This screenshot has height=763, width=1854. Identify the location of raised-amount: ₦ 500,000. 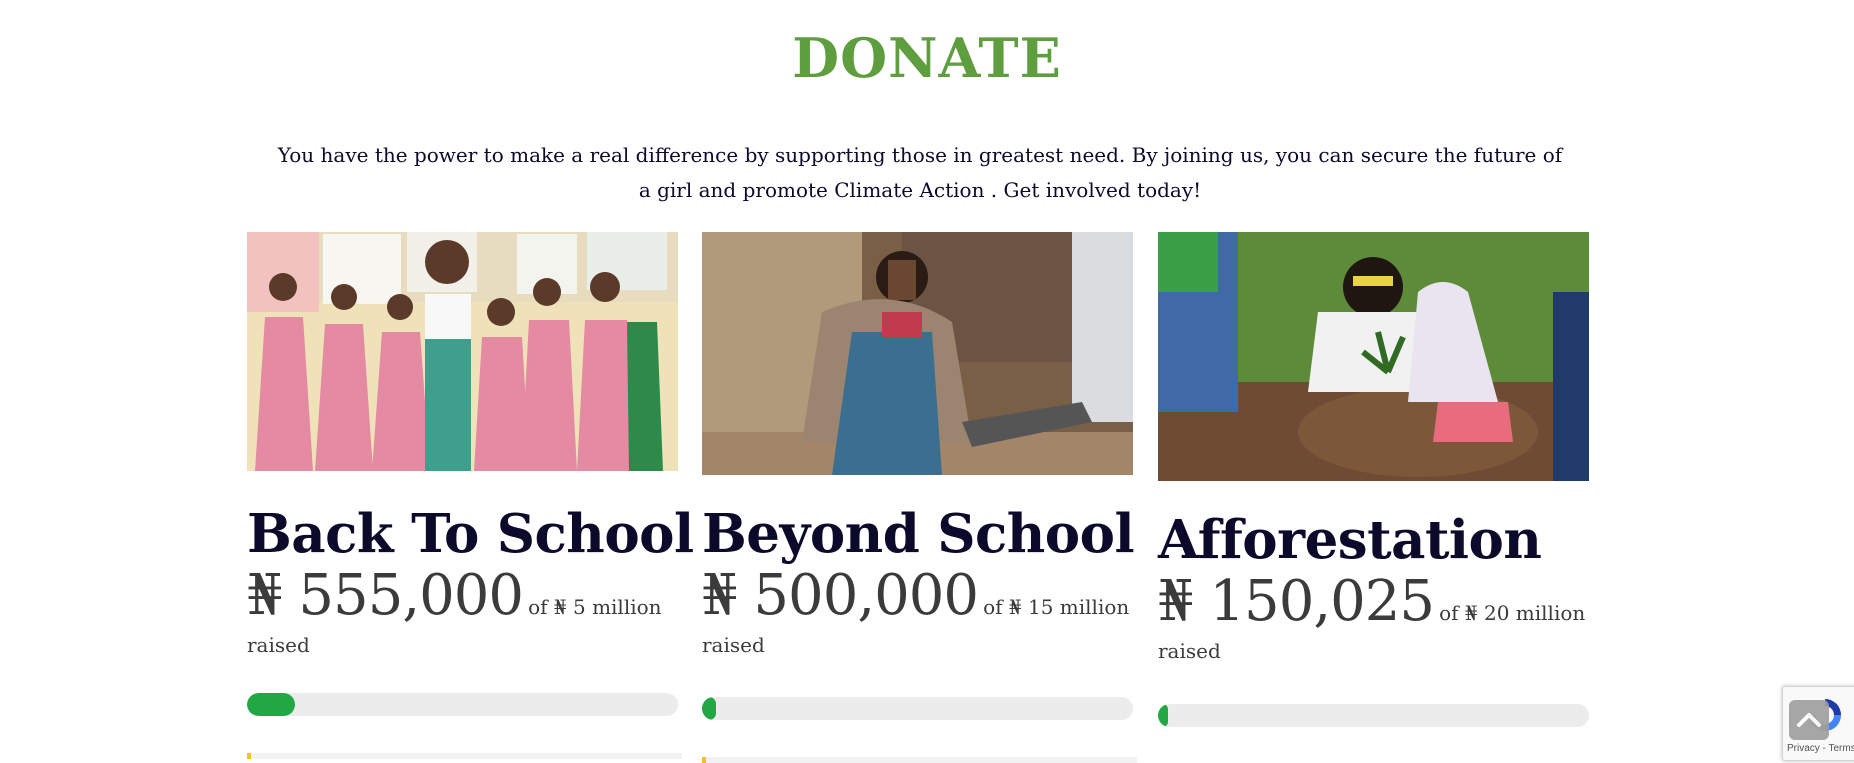
(840, 595).